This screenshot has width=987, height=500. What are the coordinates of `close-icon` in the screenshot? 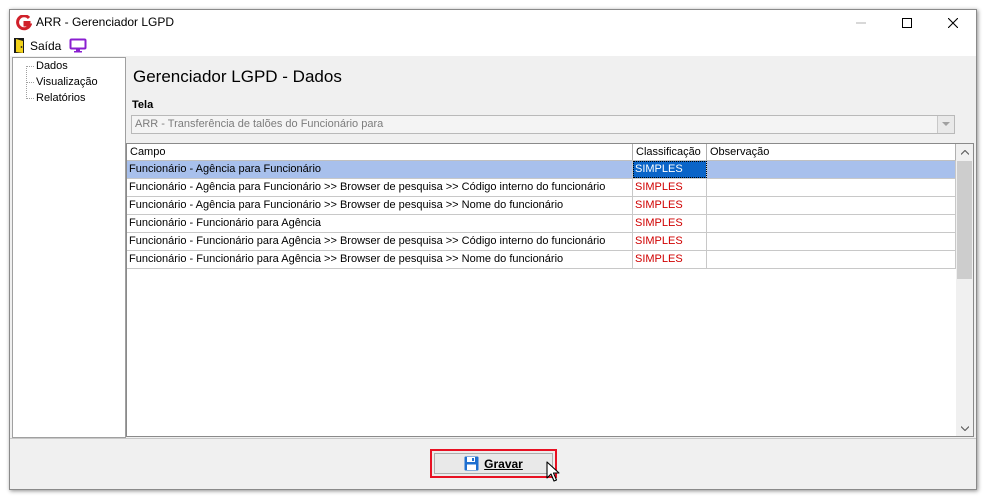 It's located at (953, 23).